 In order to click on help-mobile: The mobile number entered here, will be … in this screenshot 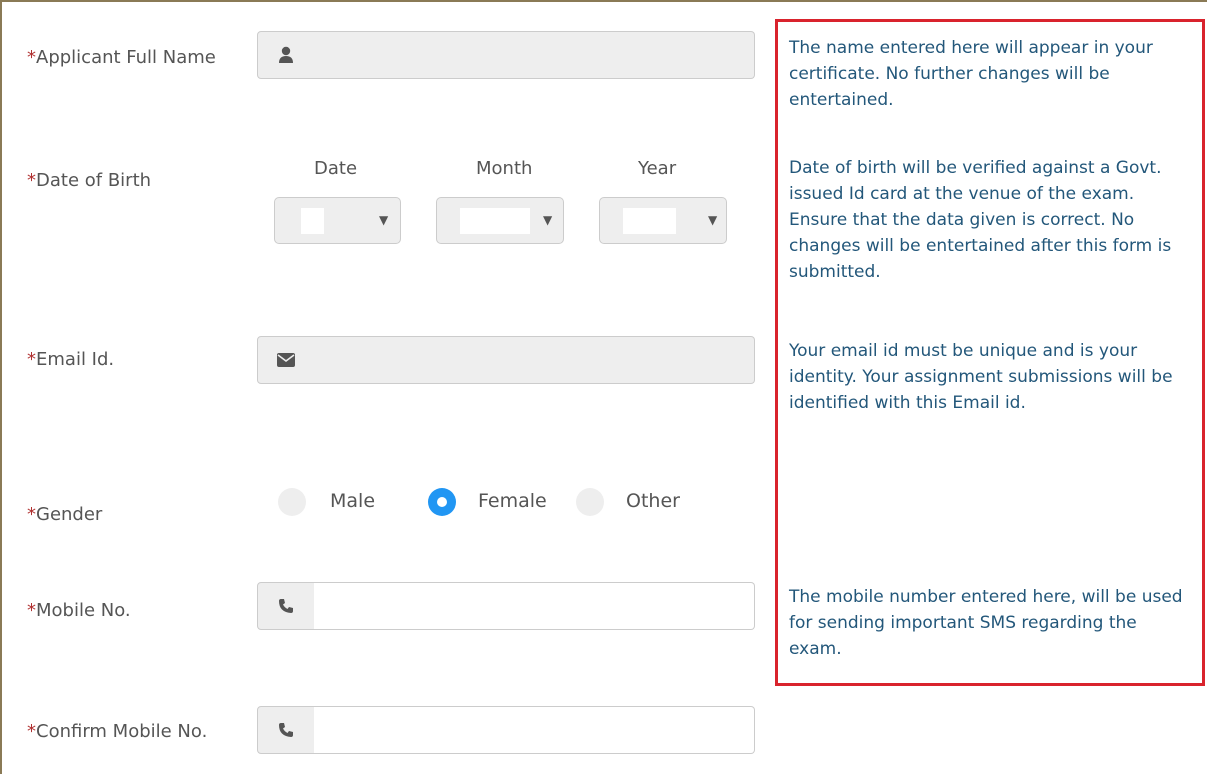, I will do `click(986, 623)`.